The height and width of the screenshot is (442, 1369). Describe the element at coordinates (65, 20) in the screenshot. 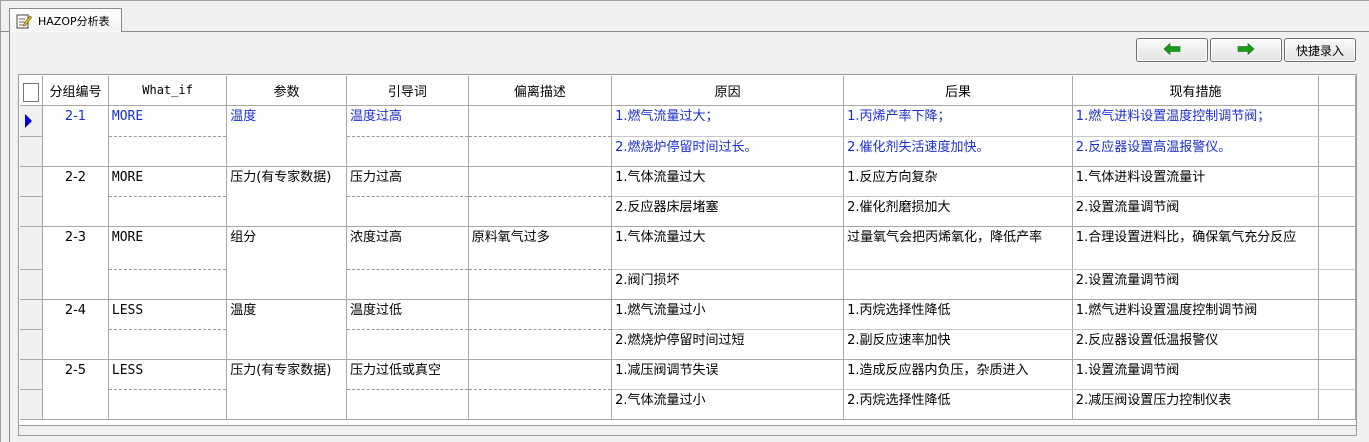

I see `tab-hazop: HAZOP分析表` at that location.